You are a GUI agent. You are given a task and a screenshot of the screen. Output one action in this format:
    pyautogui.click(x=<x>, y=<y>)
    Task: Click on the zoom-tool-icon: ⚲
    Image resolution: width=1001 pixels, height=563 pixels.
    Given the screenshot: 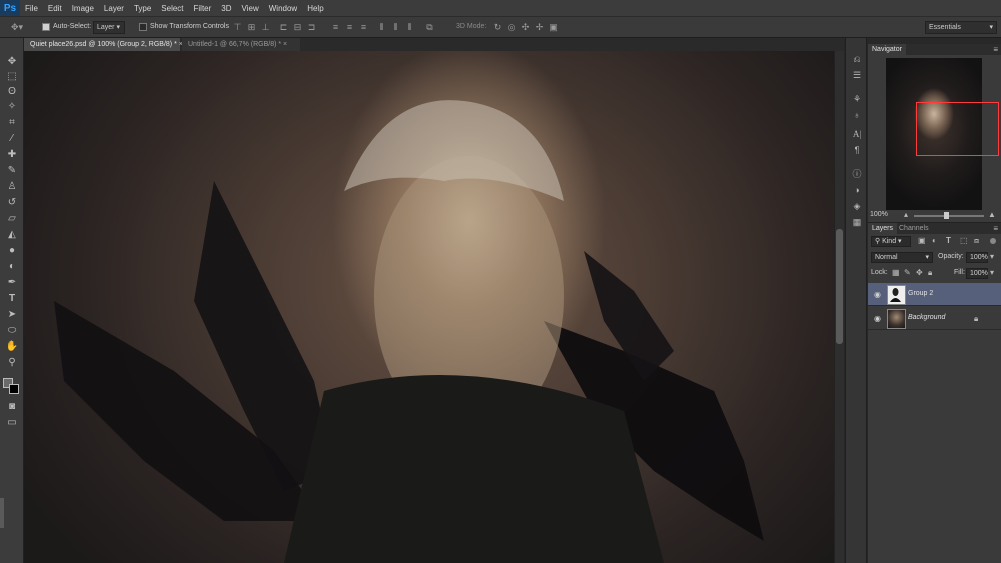 What is the action you would take?
    pyautogui.click(x=12, y=362)
    